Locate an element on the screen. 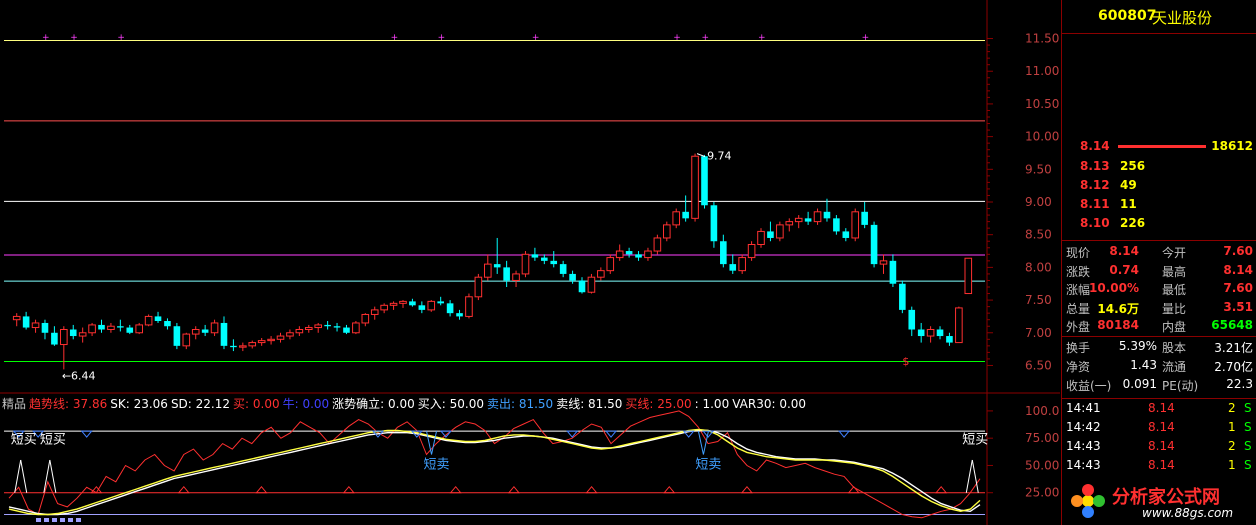 Image resolution: width=1256 pixels, height=525 pixels. stat-value: 3.51 is located at coordinates (1238, 306).